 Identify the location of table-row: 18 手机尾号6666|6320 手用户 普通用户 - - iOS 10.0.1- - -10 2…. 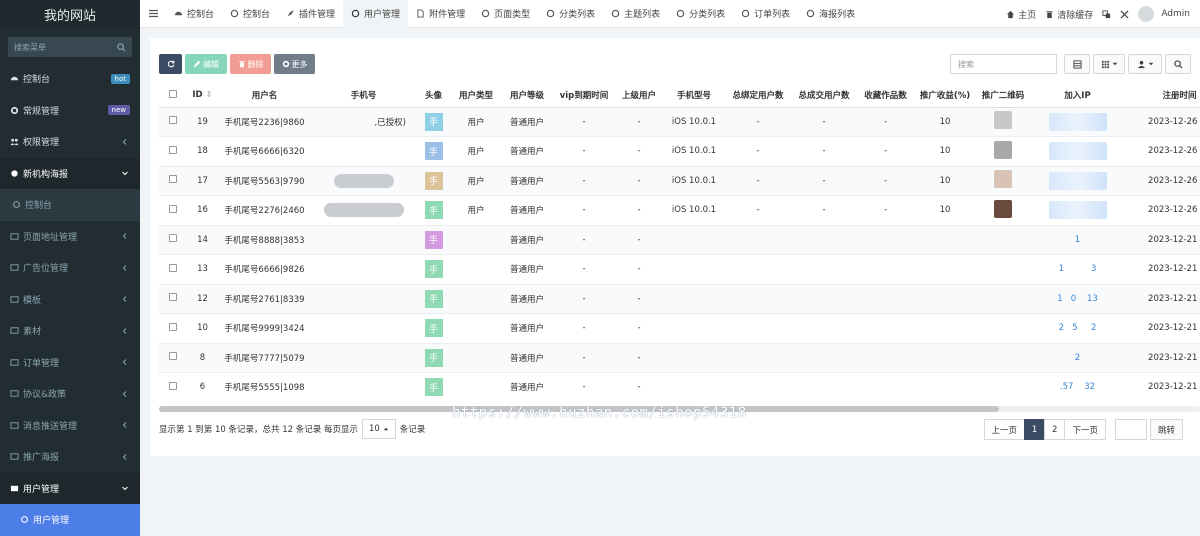
(679, 151).